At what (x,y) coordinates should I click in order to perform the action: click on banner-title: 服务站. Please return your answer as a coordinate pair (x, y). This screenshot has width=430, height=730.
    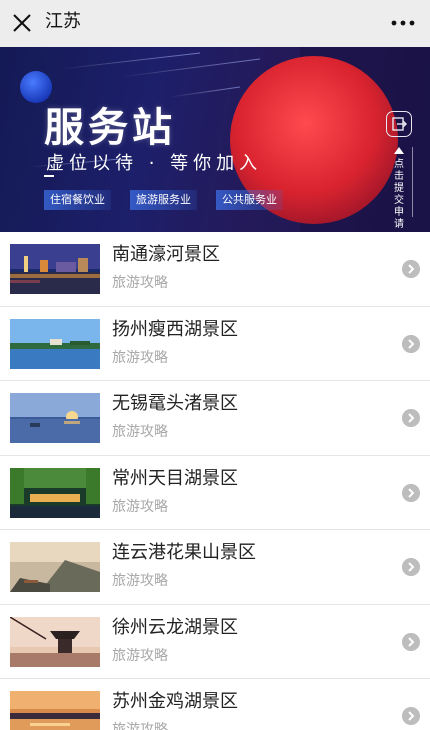
    Looking at the image, I should click on (110, 128).